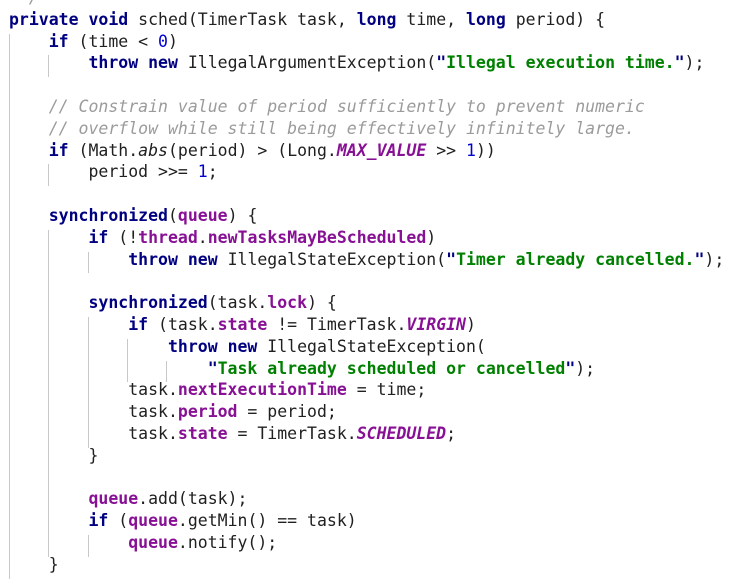 The height and width of the screenshot is (588, 744). What do you see at coordinates (372, 412) in the screenshot?
I see `code-line: task.period = period;` at bounding box center [372, 412].